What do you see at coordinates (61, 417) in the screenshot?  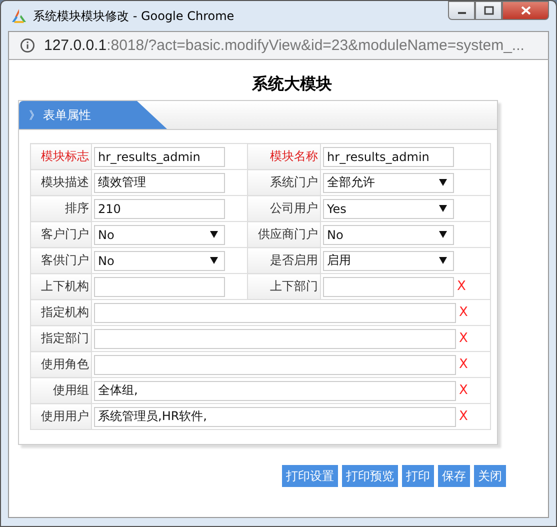 I see `field-label: 使用用户` at bounding box center [61, 417].